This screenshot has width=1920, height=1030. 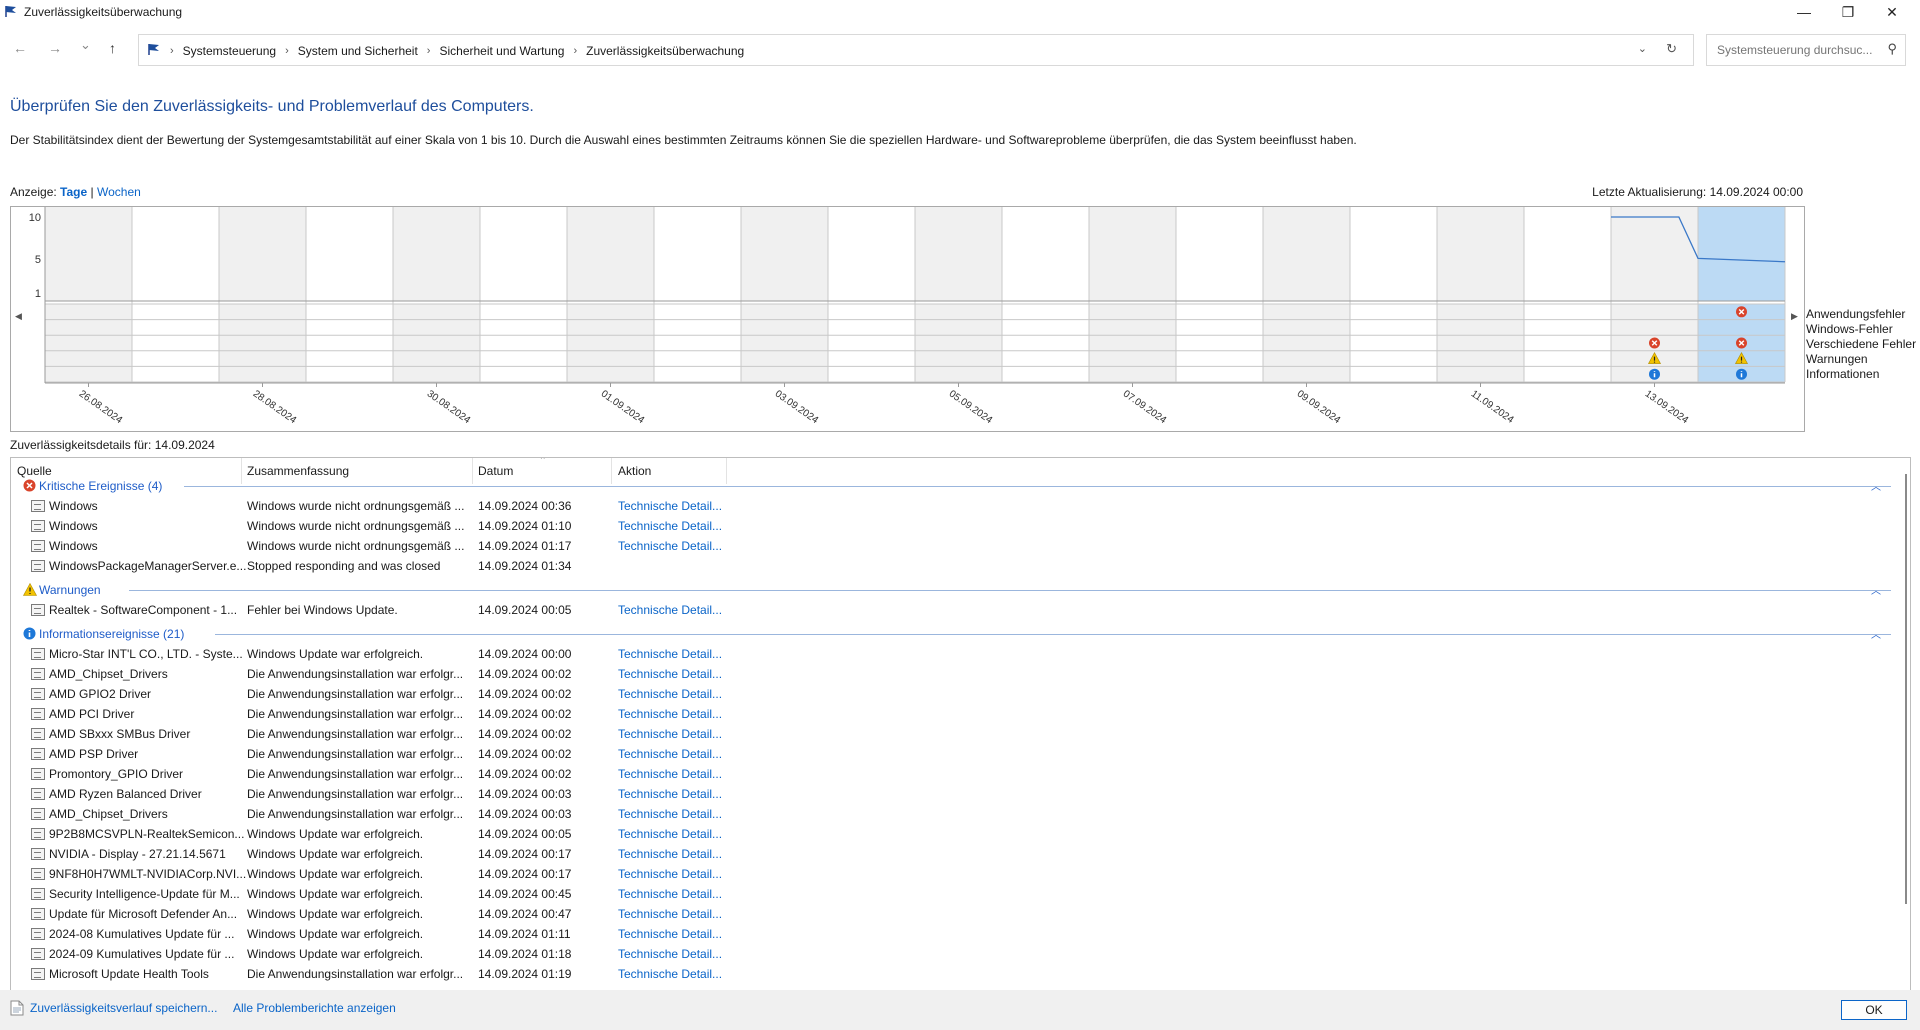 I want to click on forward-button: →, so click(x=55, y=48).